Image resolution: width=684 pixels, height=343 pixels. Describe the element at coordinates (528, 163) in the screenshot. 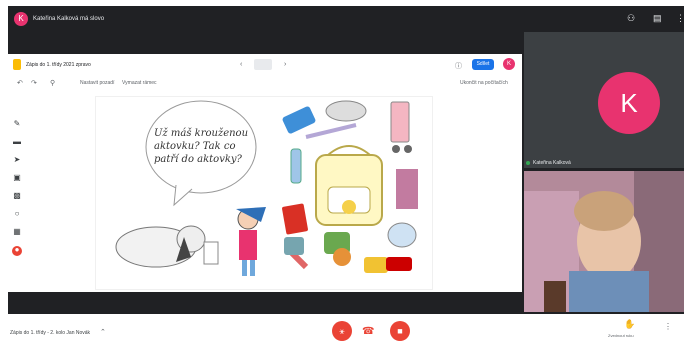

I see `speaking-indicator-icon` at that location.